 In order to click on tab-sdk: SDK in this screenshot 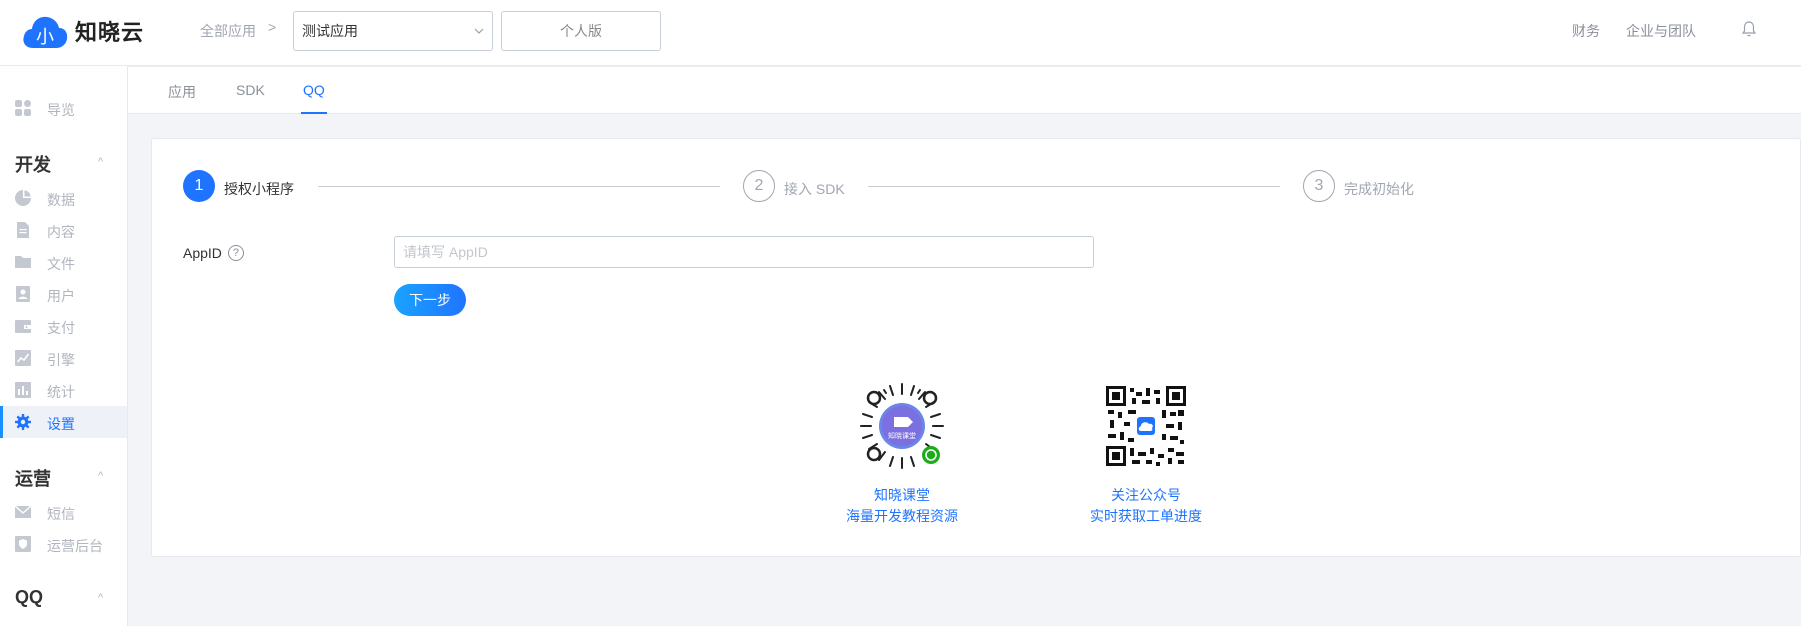, I will do `click(250, 98)`.